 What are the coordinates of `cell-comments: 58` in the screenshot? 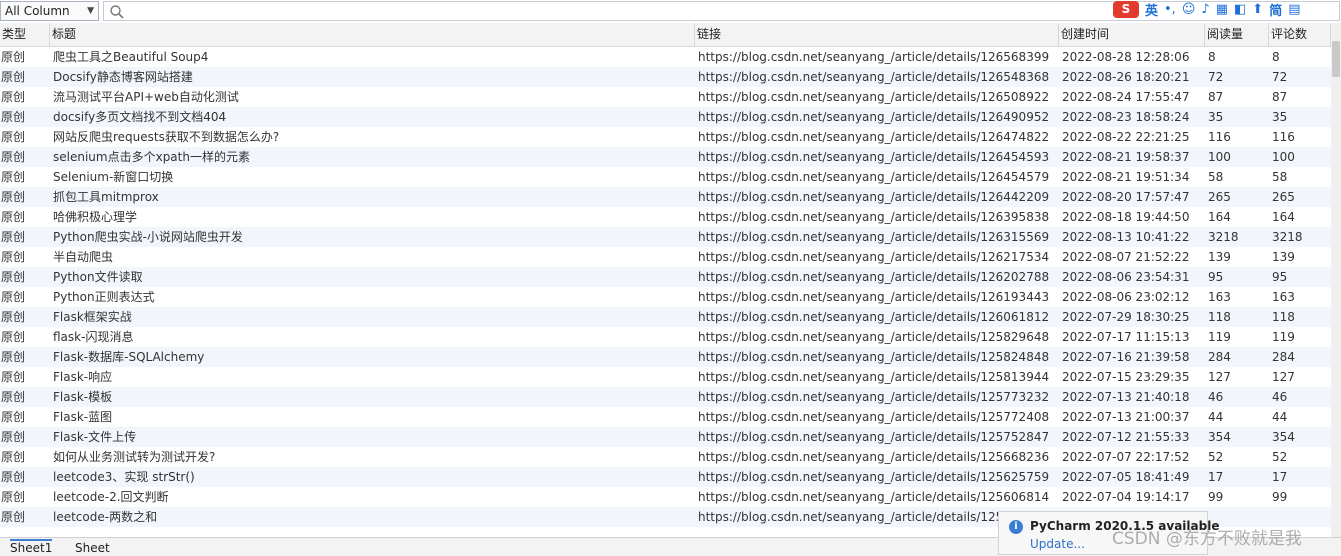 It's located at (1301, 177).